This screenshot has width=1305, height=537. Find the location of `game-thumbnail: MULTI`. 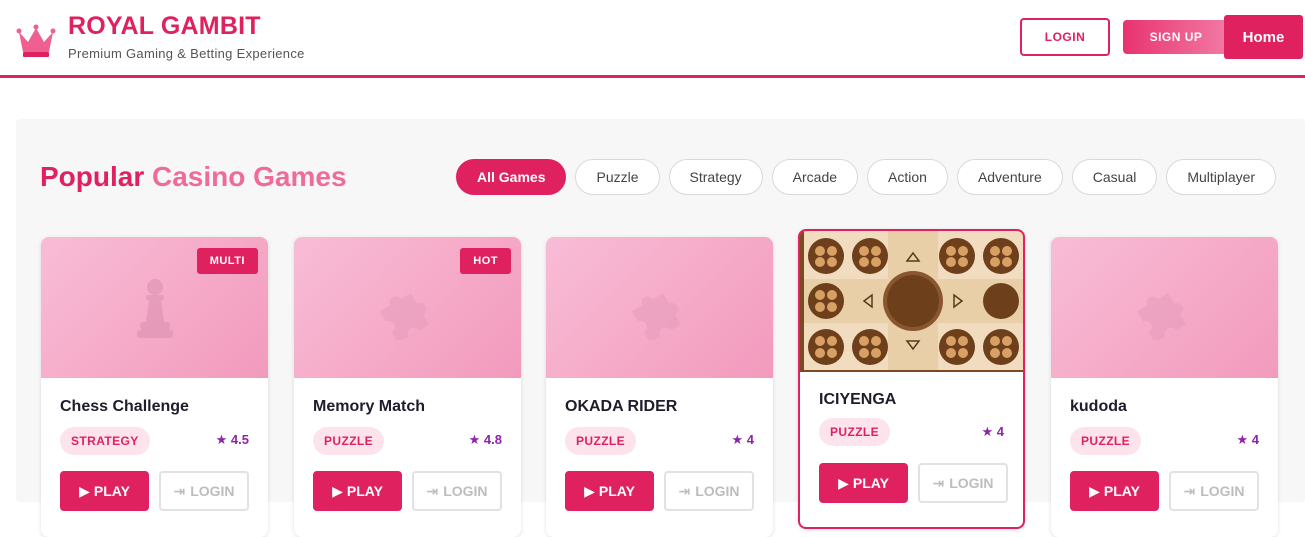

game-thumbnail: MULTI is located at coordinates (154, 307).